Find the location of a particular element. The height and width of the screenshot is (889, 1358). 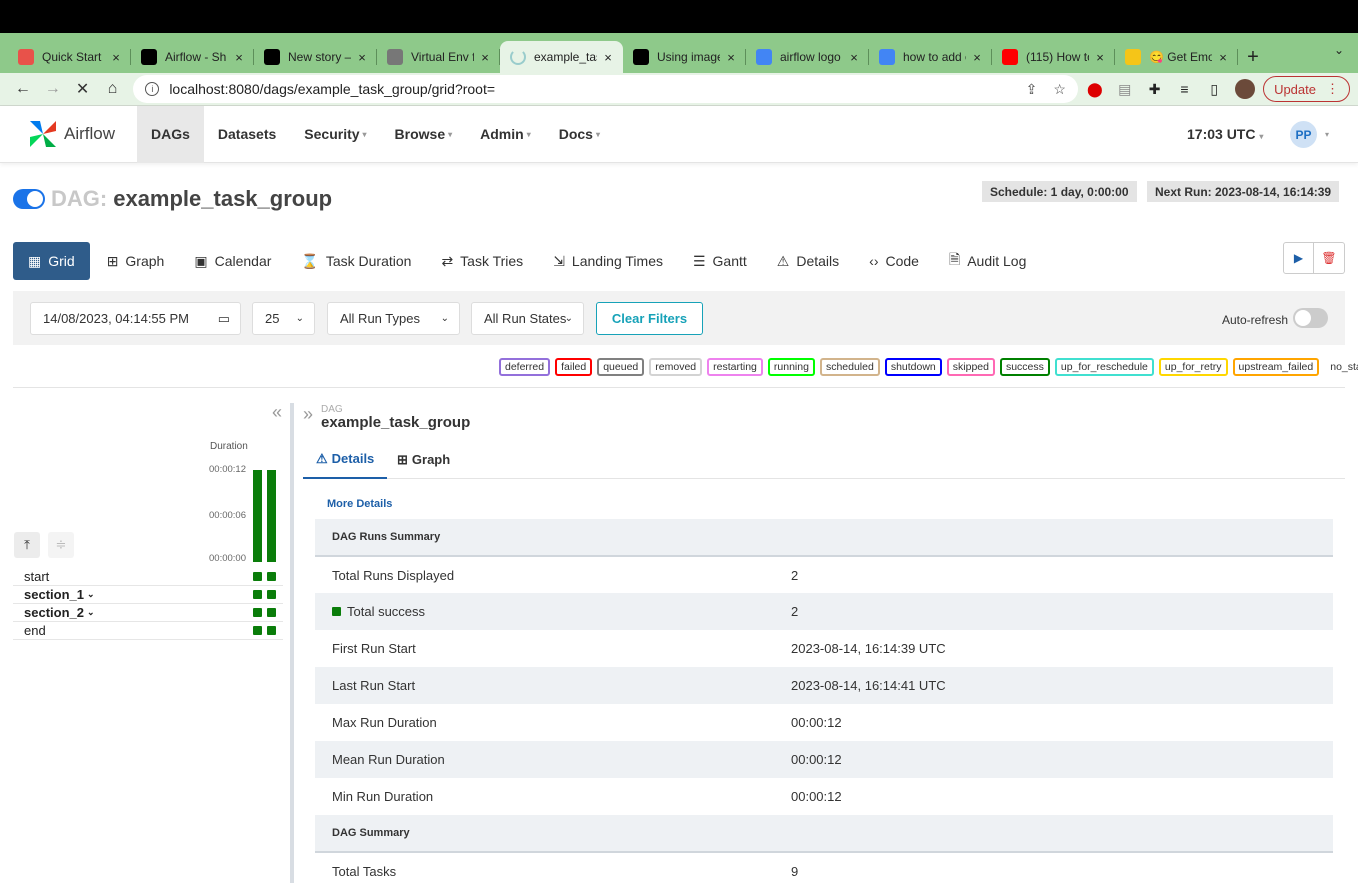

legend-upstream_failed: upstream_failed is located at coordinates (1276, 367).